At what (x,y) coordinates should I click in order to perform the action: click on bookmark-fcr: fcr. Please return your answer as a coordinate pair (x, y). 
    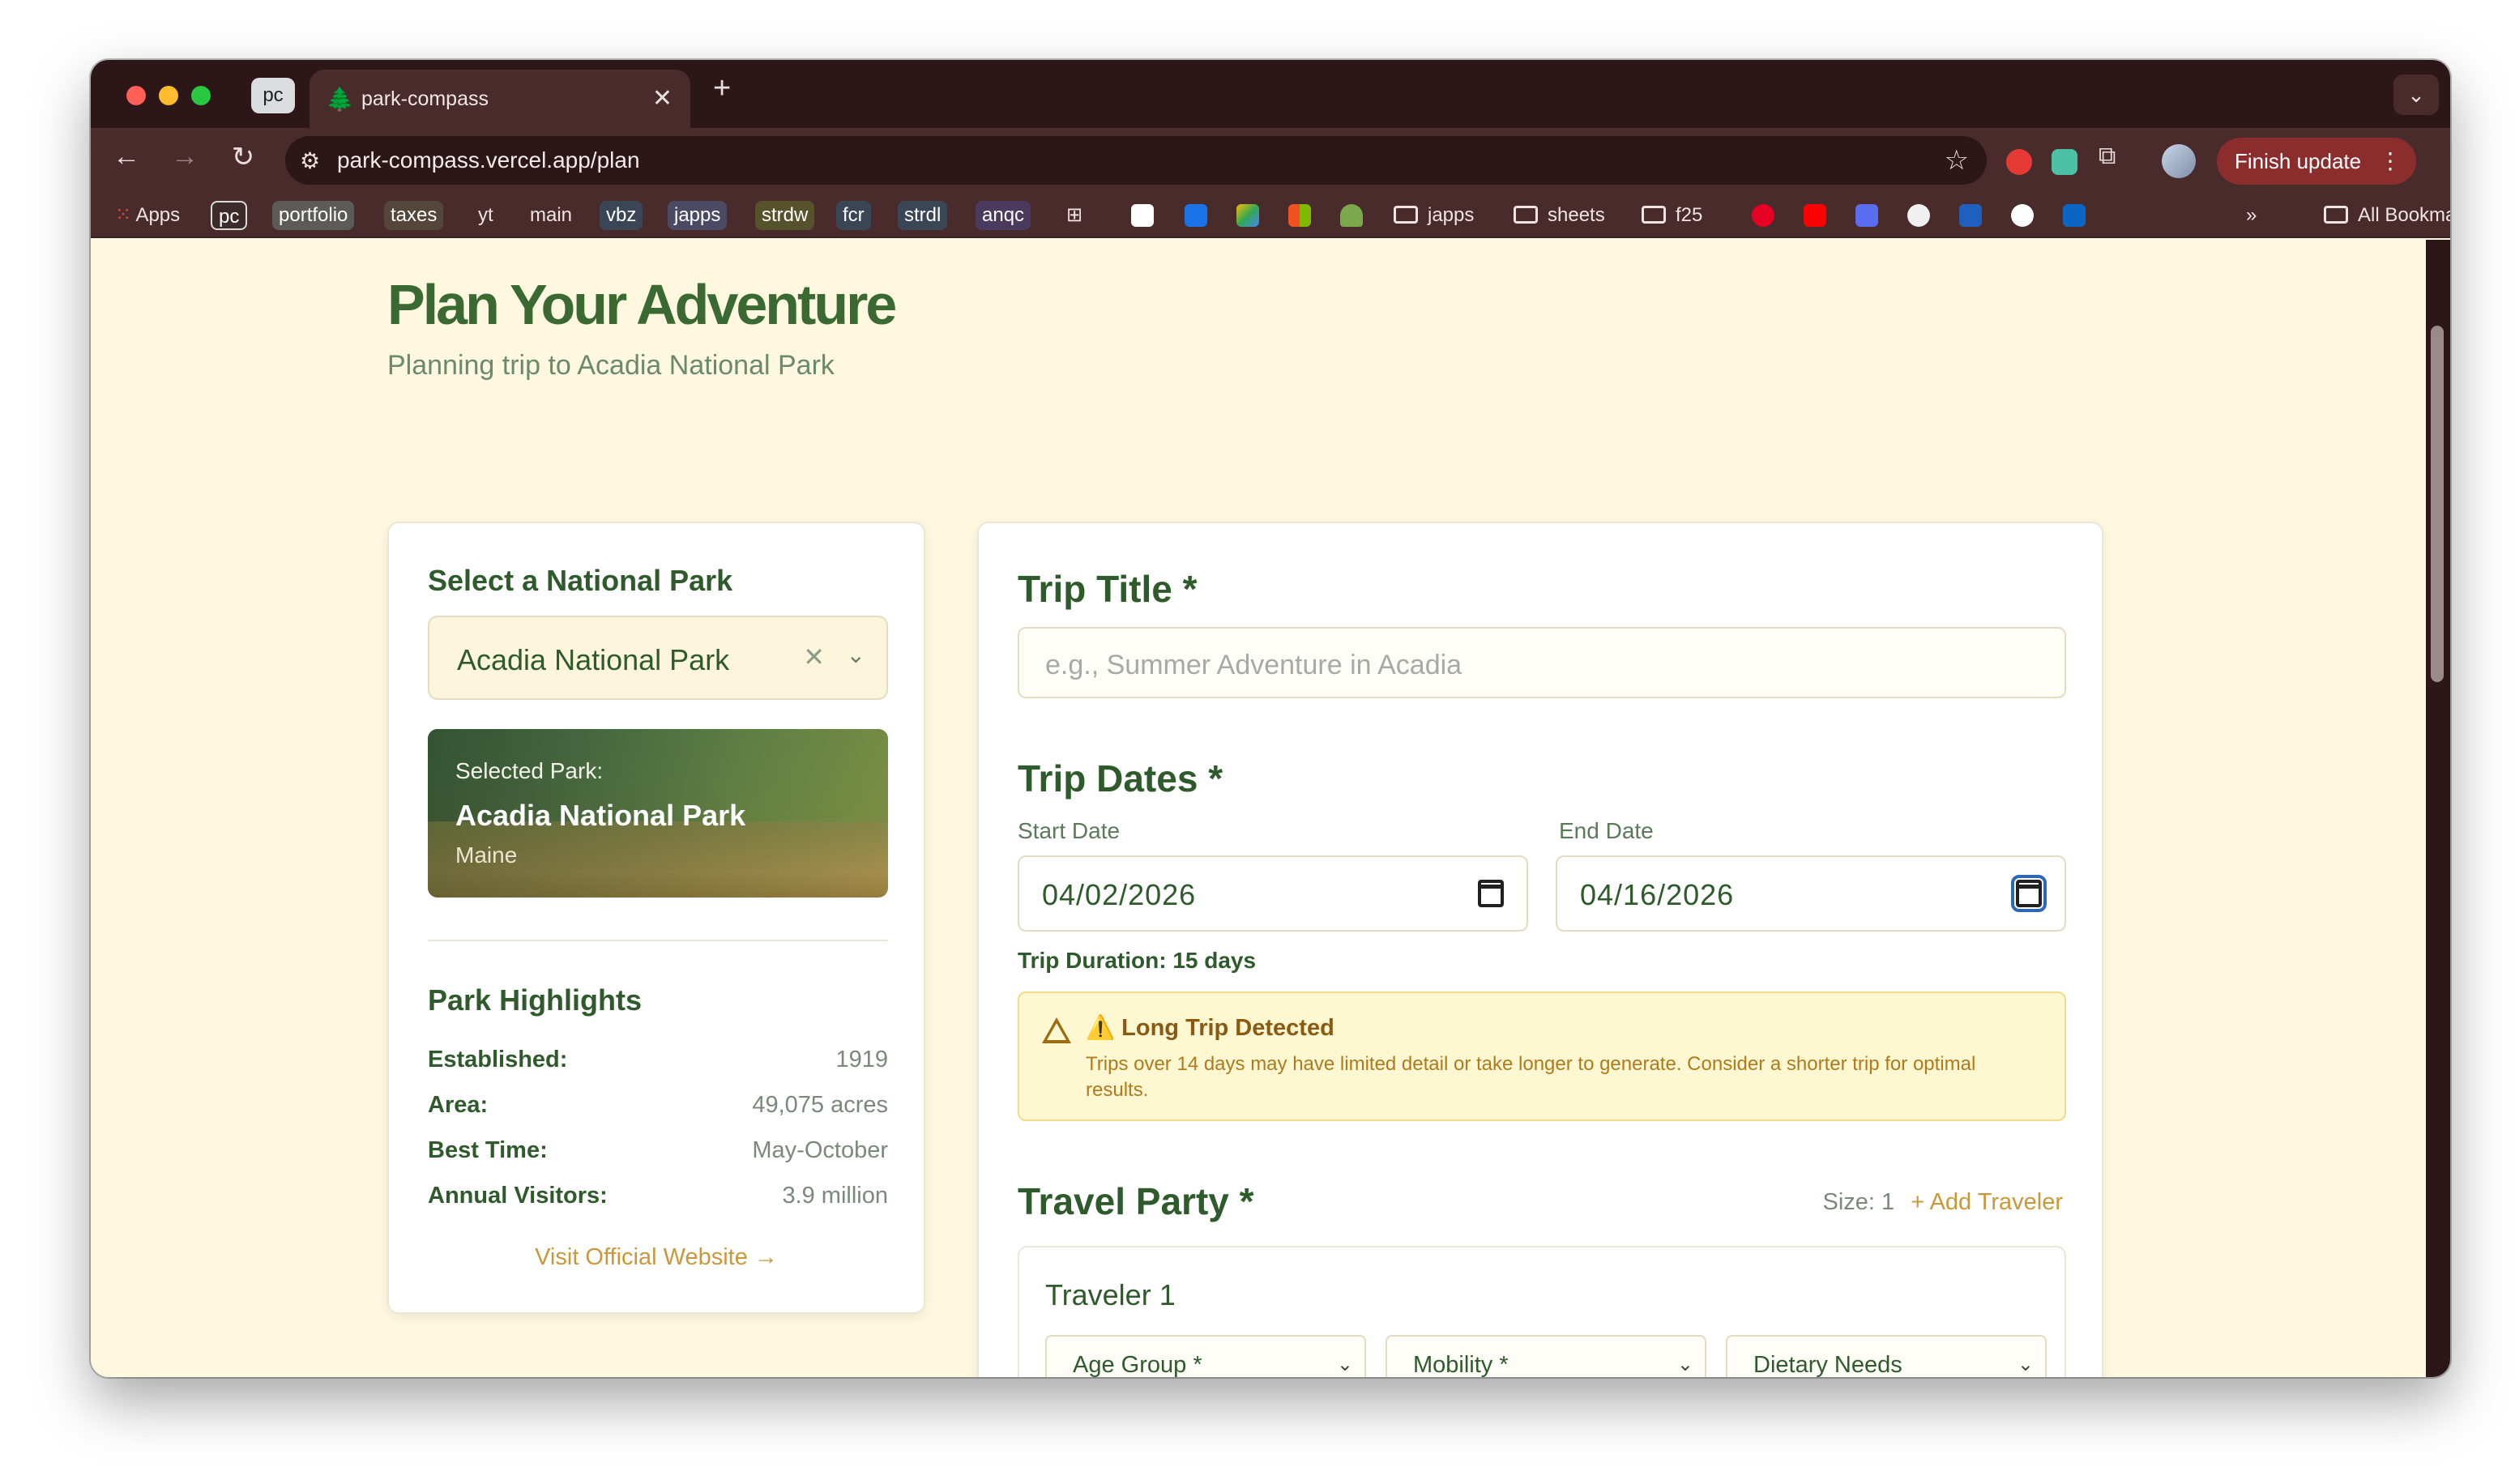
    Looking at the image, I should click on (853, 215).